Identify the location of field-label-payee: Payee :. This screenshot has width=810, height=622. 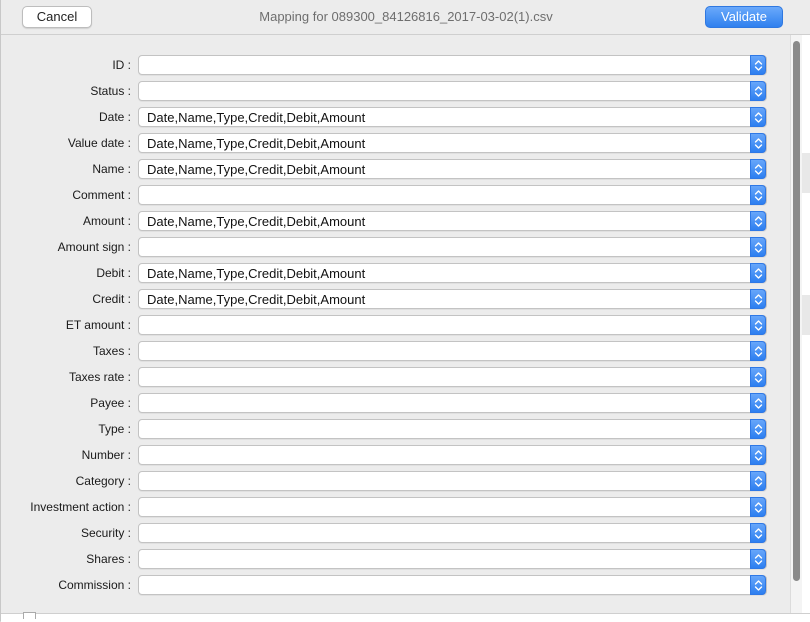
(110, 403).